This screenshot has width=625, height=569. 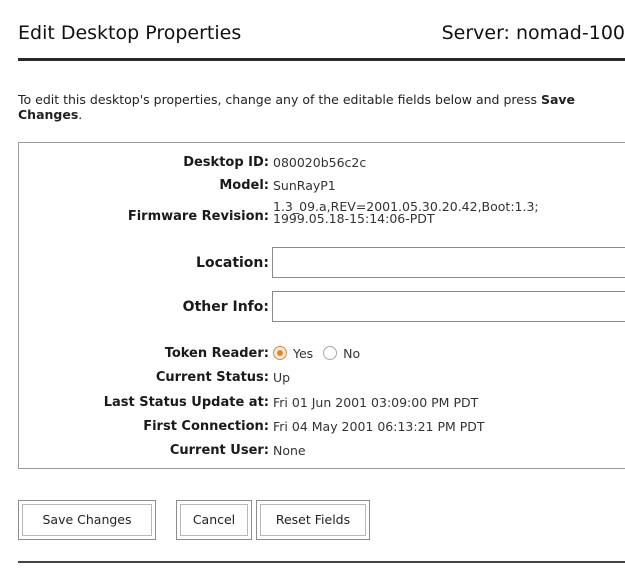 I want to click on token-reader-yes-radio, so click(x=280, y=353).